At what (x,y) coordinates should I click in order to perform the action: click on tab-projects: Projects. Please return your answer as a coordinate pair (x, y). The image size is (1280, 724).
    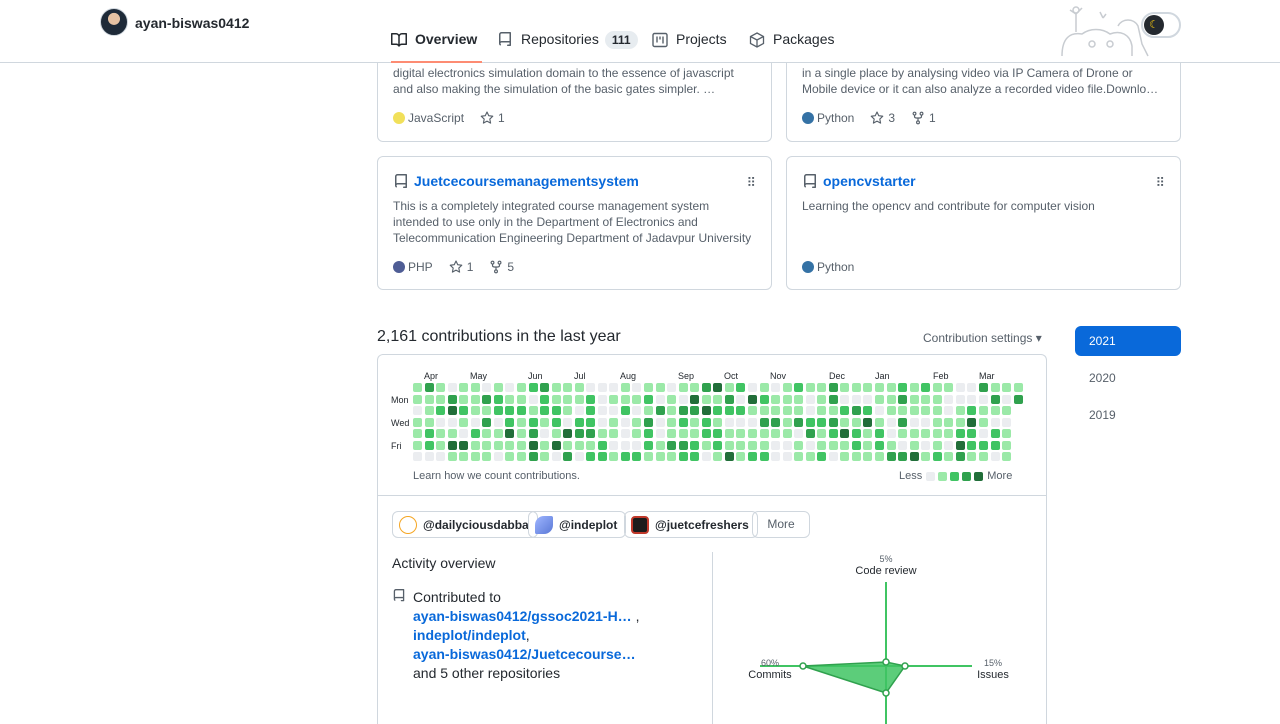
    Looking at the image, I should click on (689, 47).